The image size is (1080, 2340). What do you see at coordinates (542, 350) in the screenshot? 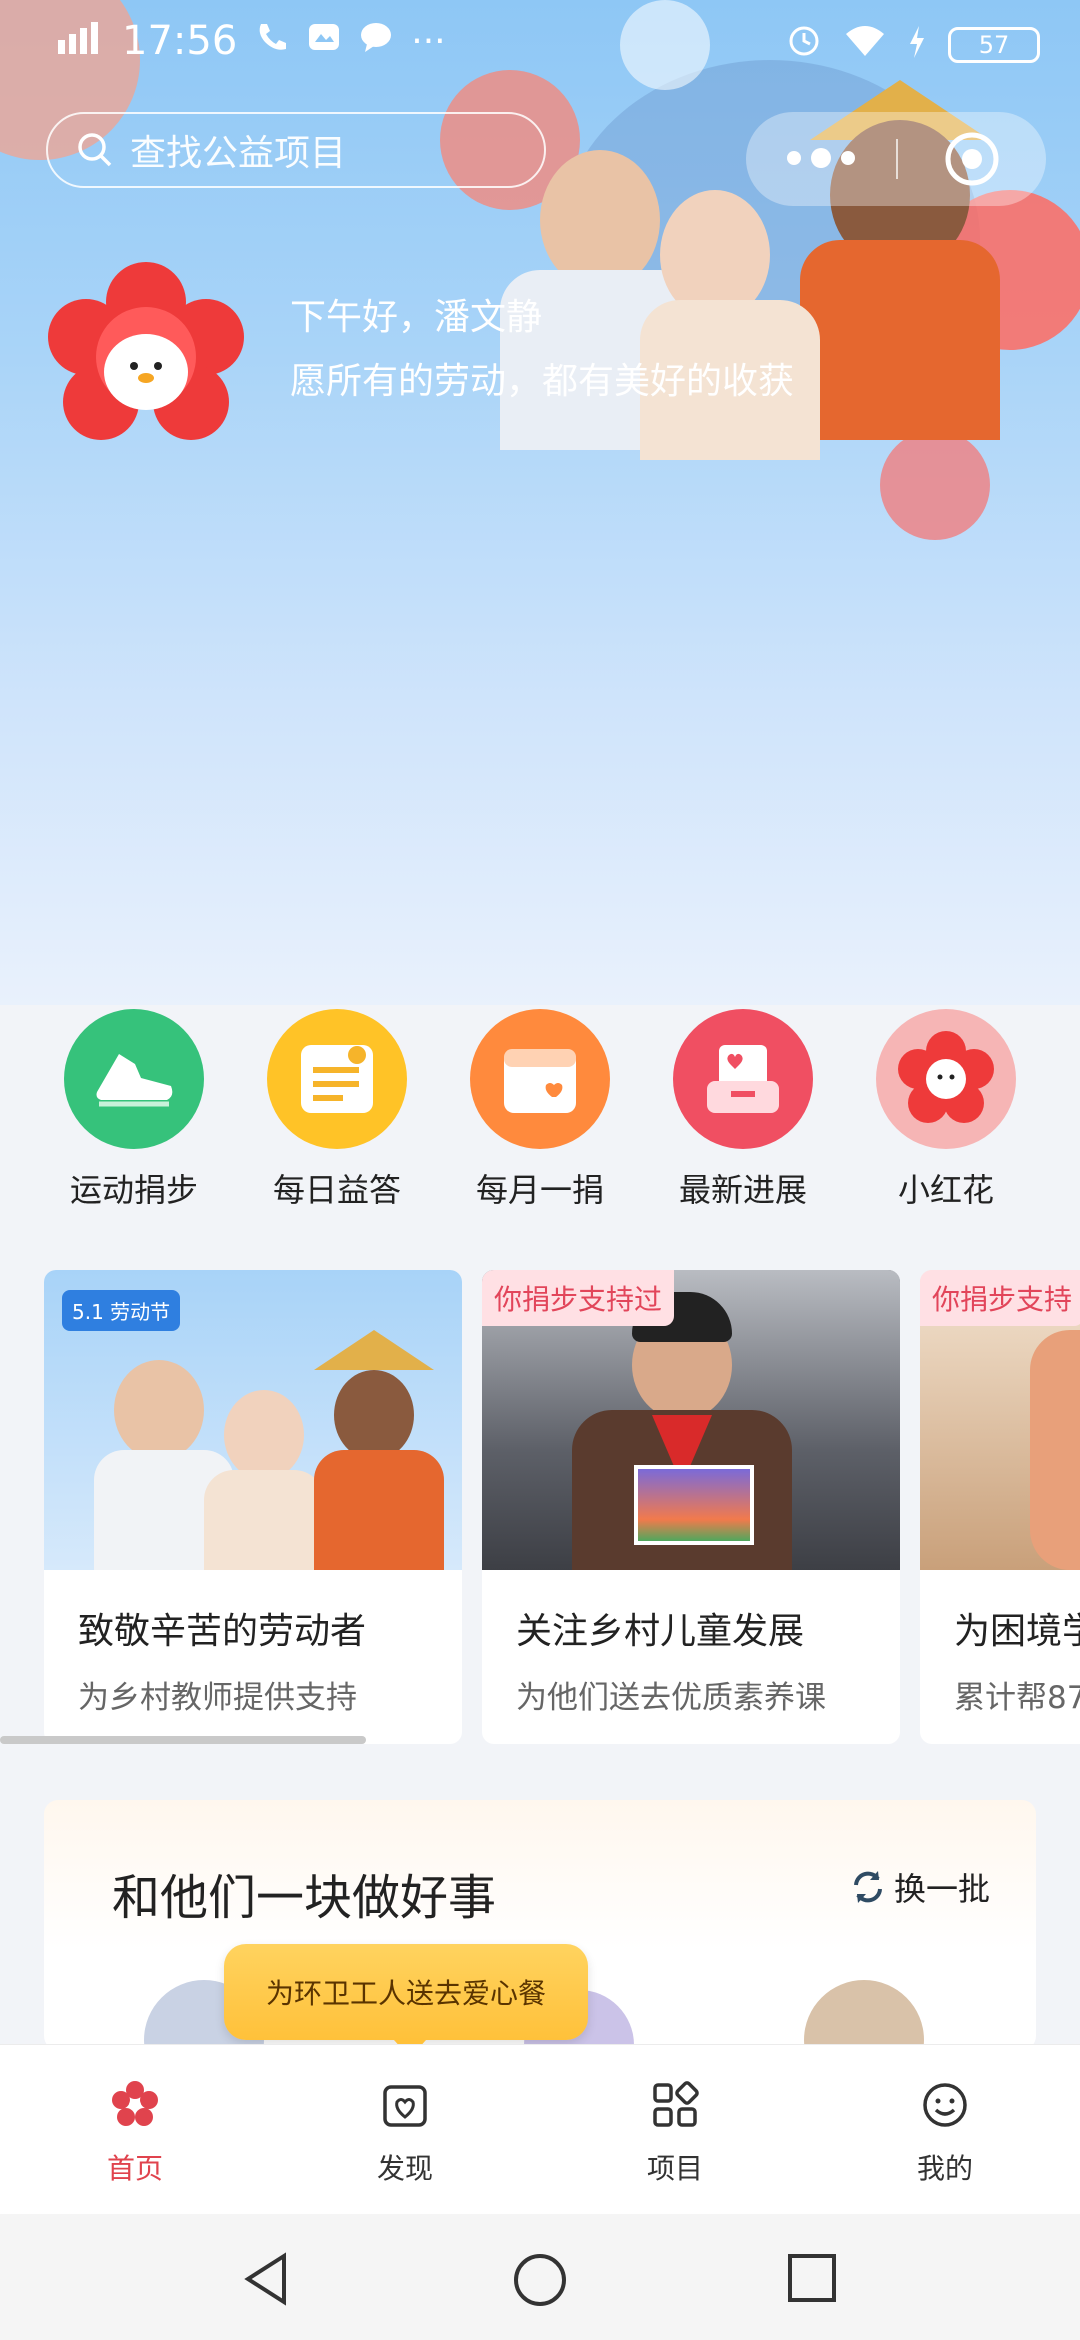
I see `greeting: 下午好，潘文静 愿所有的劳动，都有美好的收获` at bounding box center [542, 350].